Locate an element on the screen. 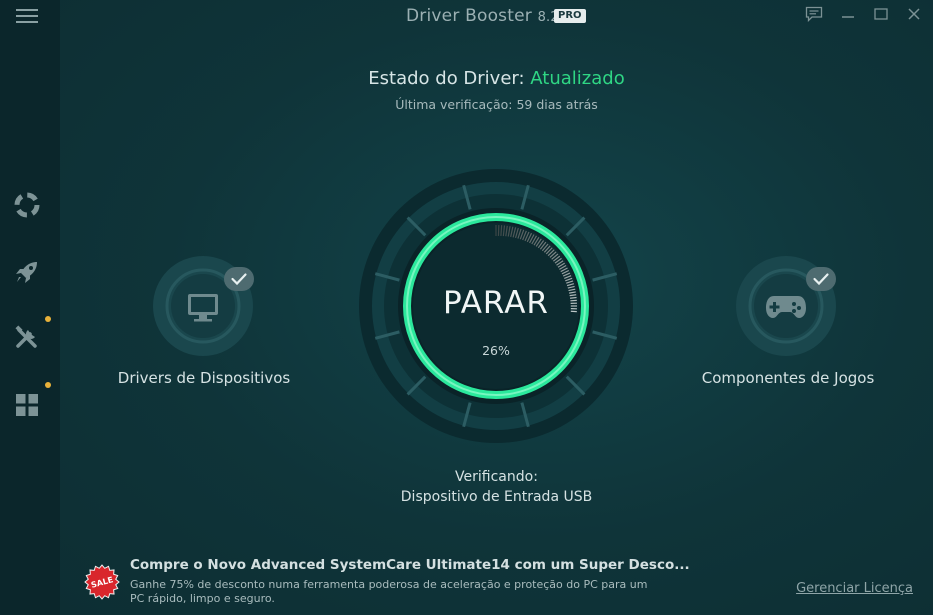 The width and height of the screenshot is (933, 615). maximize-button is located at coordinates (881, 16).